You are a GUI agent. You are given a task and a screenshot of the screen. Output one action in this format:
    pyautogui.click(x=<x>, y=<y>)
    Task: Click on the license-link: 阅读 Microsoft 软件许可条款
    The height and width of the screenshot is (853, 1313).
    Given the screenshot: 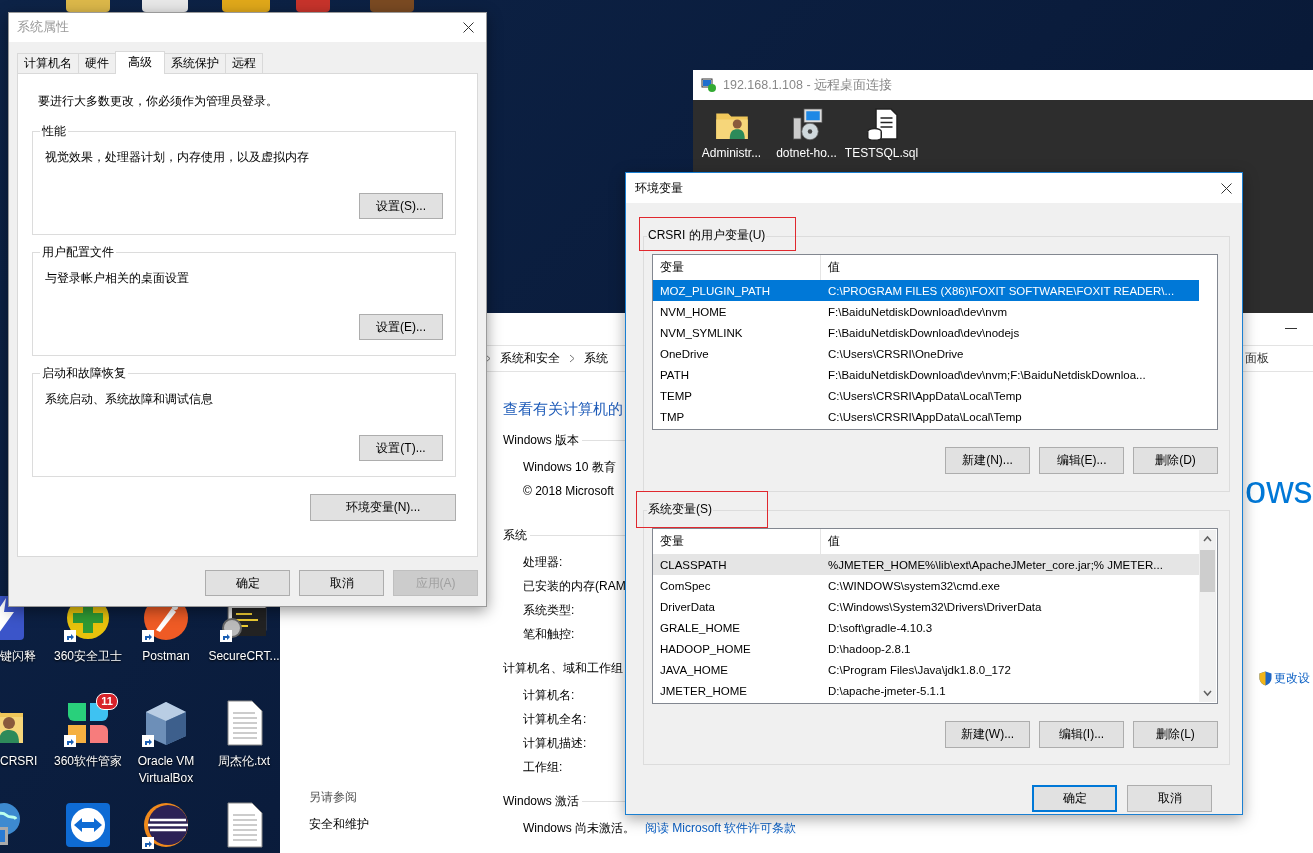 What is the action you would take?
    pyautogui.click(x=721, y=828)
    